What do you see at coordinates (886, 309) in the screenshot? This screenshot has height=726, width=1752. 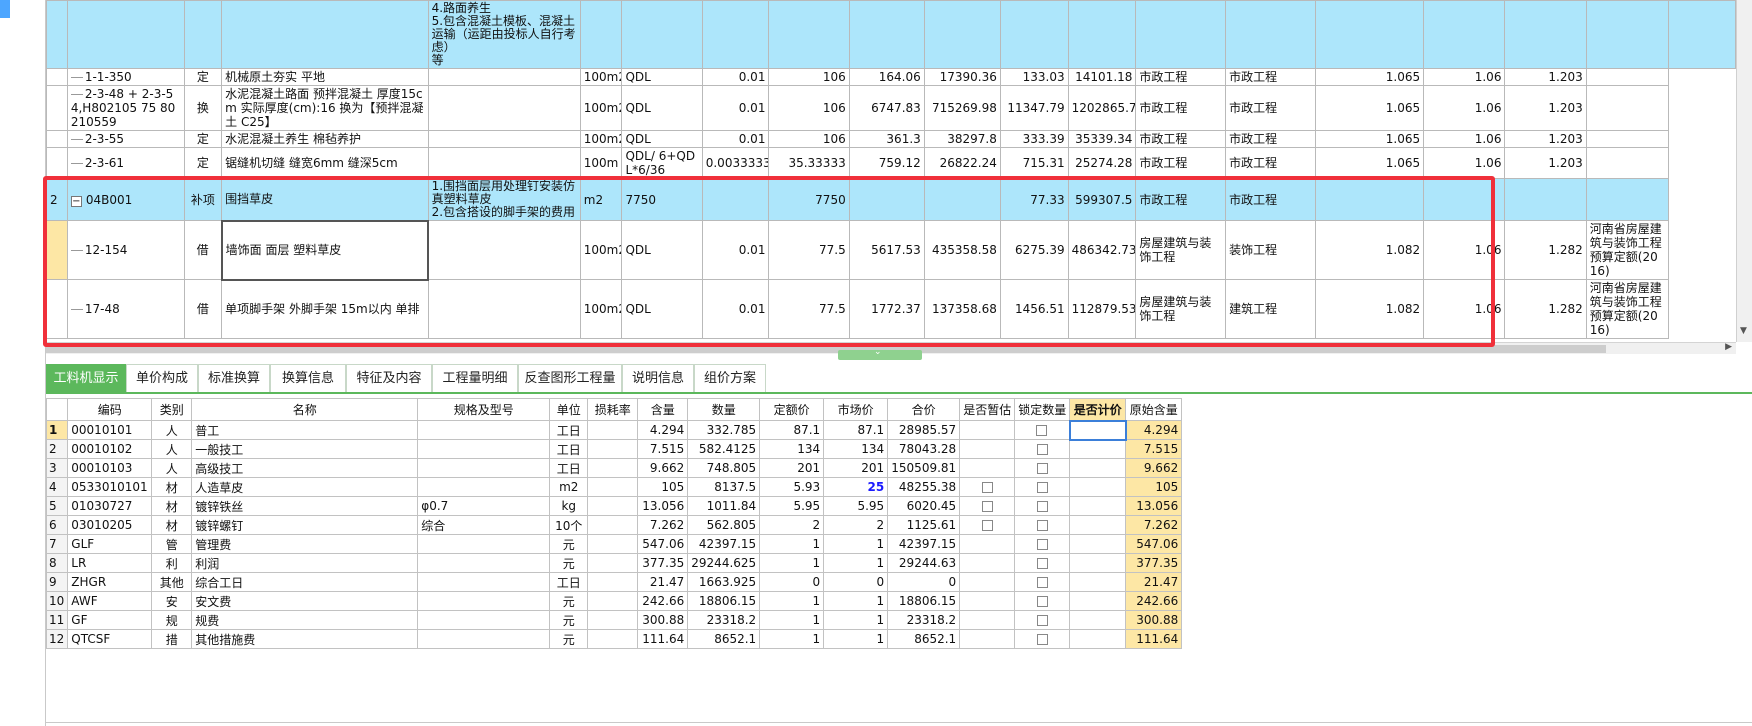 I see `cell-unit-price: 1772.37` at bounding box center [886, 309].